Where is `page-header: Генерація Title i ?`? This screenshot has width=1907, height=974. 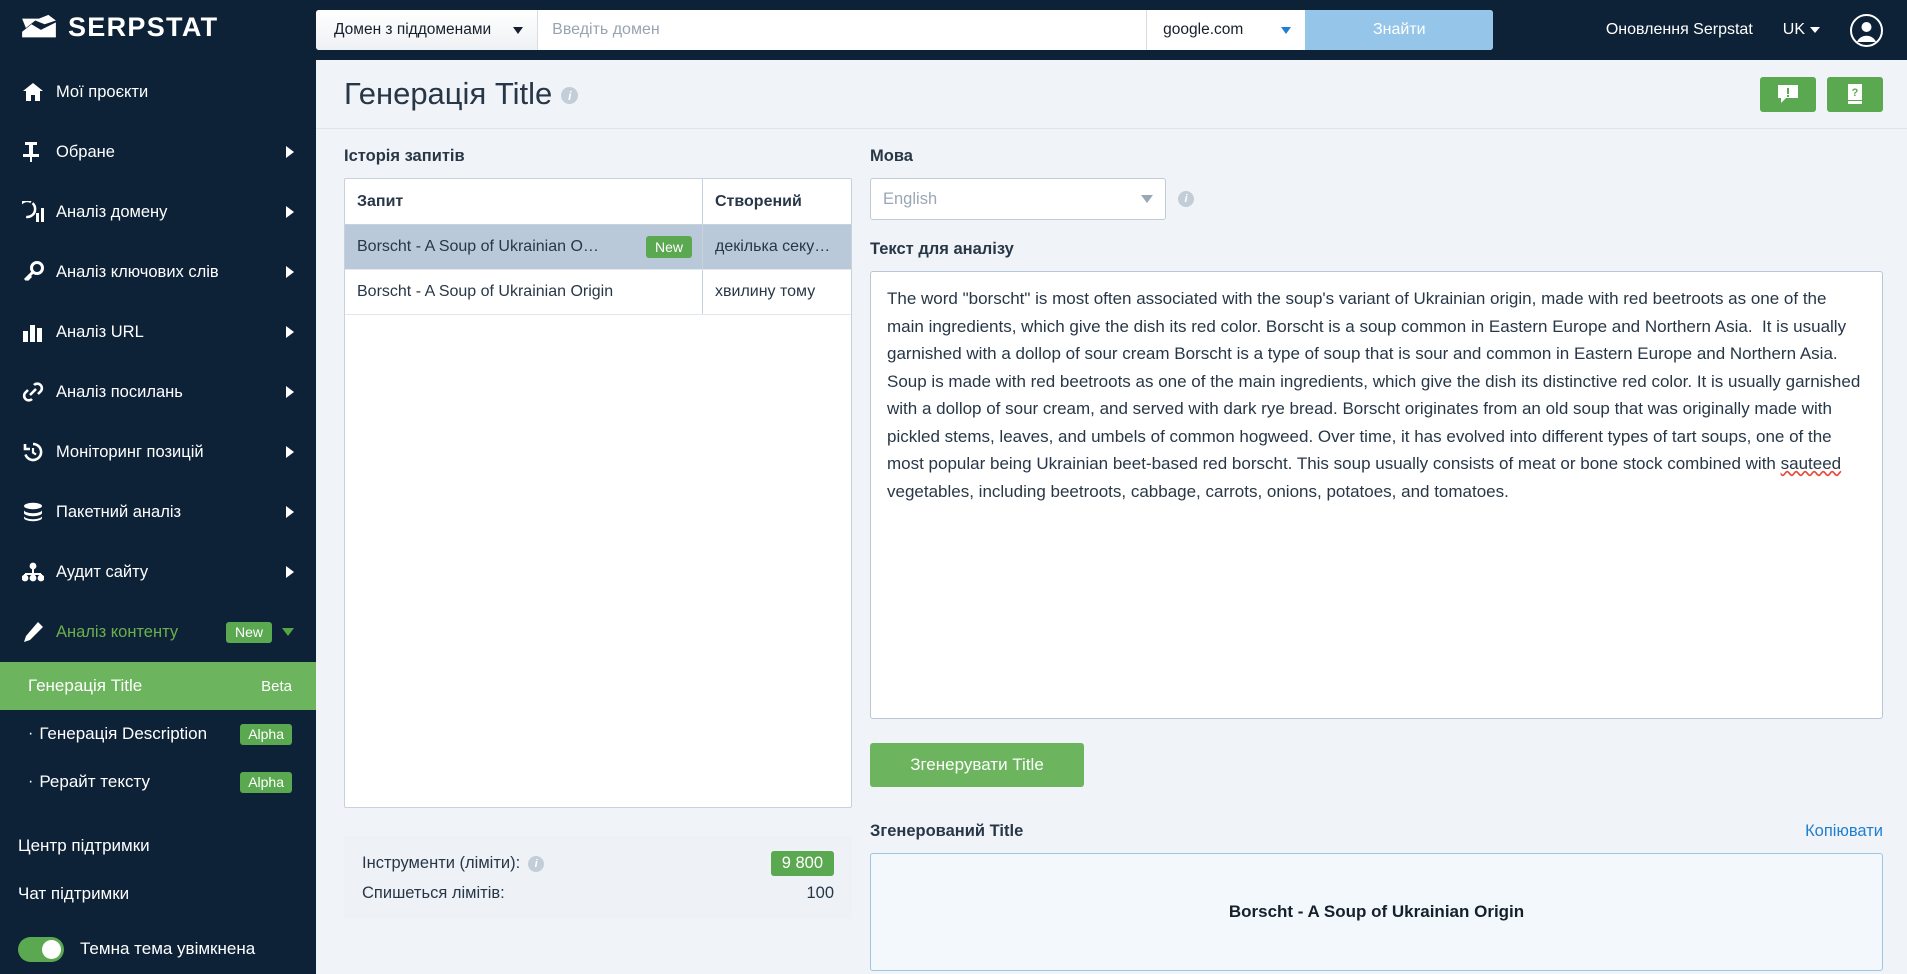 page-header: Генерація Title i ? is located at coordinates (1111, 94).